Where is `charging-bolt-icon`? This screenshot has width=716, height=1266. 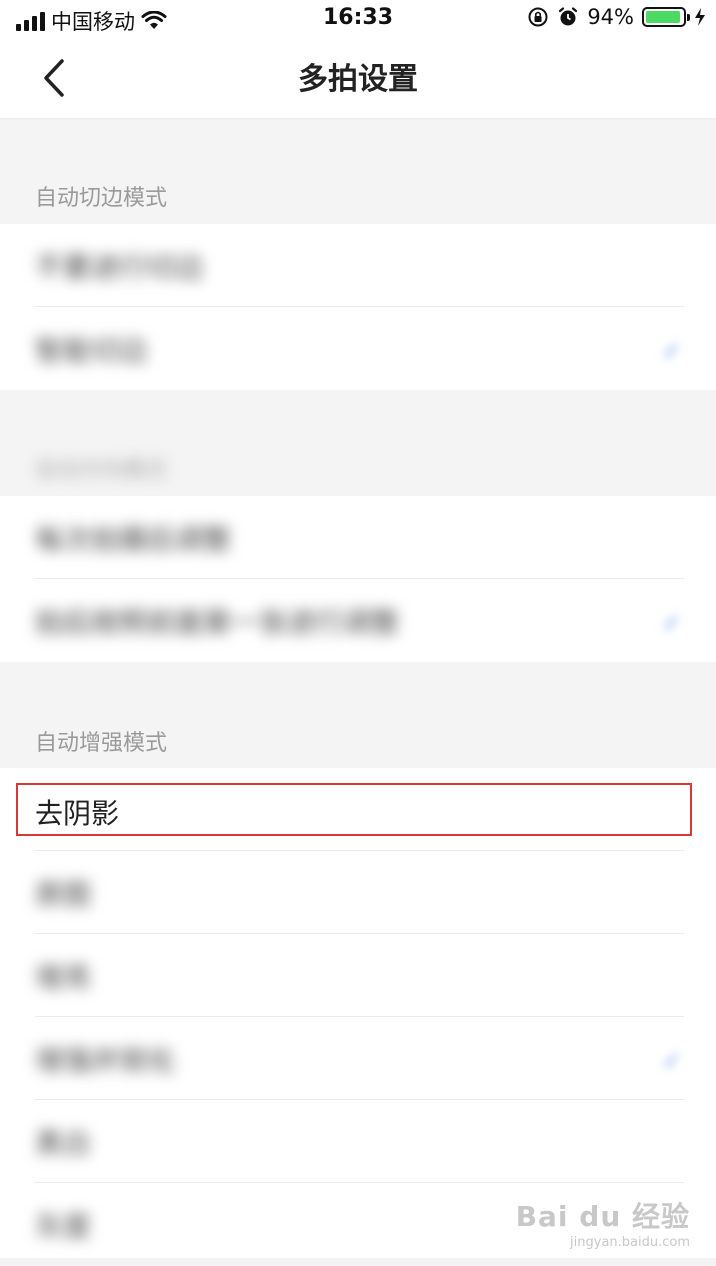
charging-bolt-icon is located at coordinates (700, 17).